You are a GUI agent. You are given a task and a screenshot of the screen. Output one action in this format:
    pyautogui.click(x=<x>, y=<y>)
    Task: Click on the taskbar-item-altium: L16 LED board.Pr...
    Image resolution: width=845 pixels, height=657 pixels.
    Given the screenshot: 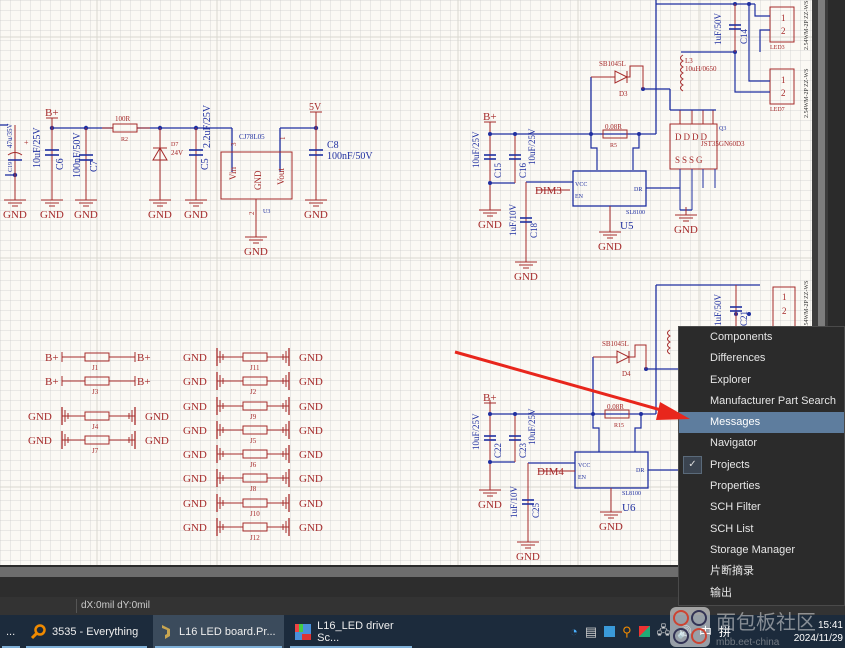 What is the action you would take?
    pyautogui.click(x=218, y=631)
    